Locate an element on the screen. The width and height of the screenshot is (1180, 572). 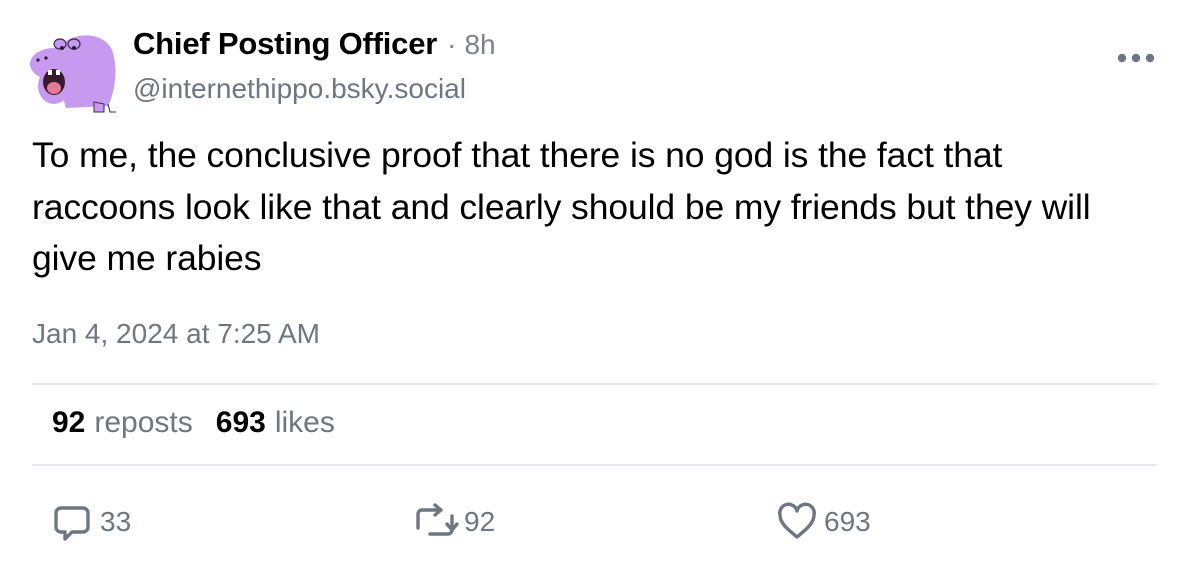
more-options-button is located at coordinates (1136, 58).